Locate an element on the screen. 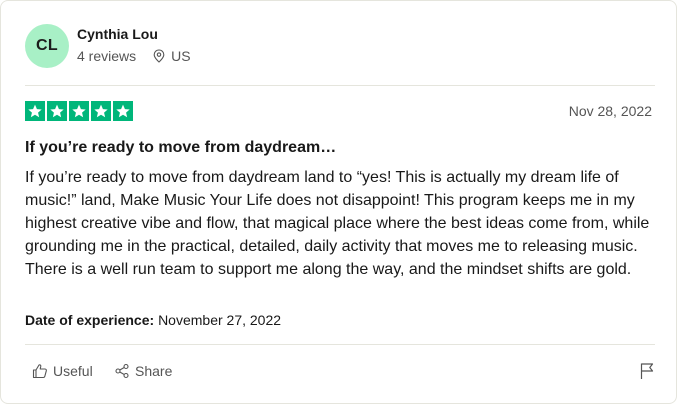  reviewer-country: US is located at coordinates (181, 56).